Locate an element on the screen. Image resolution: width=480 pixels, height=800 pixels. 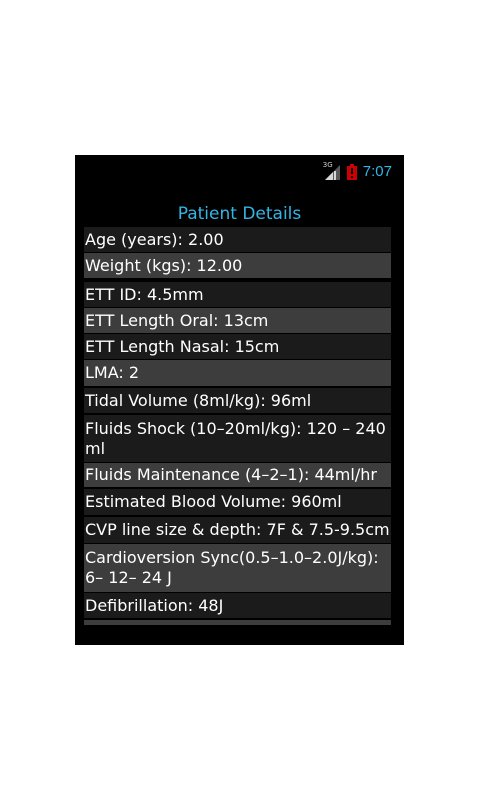
detail-text: ETT ID: 4.5mm is located at coordinates (144, 294).